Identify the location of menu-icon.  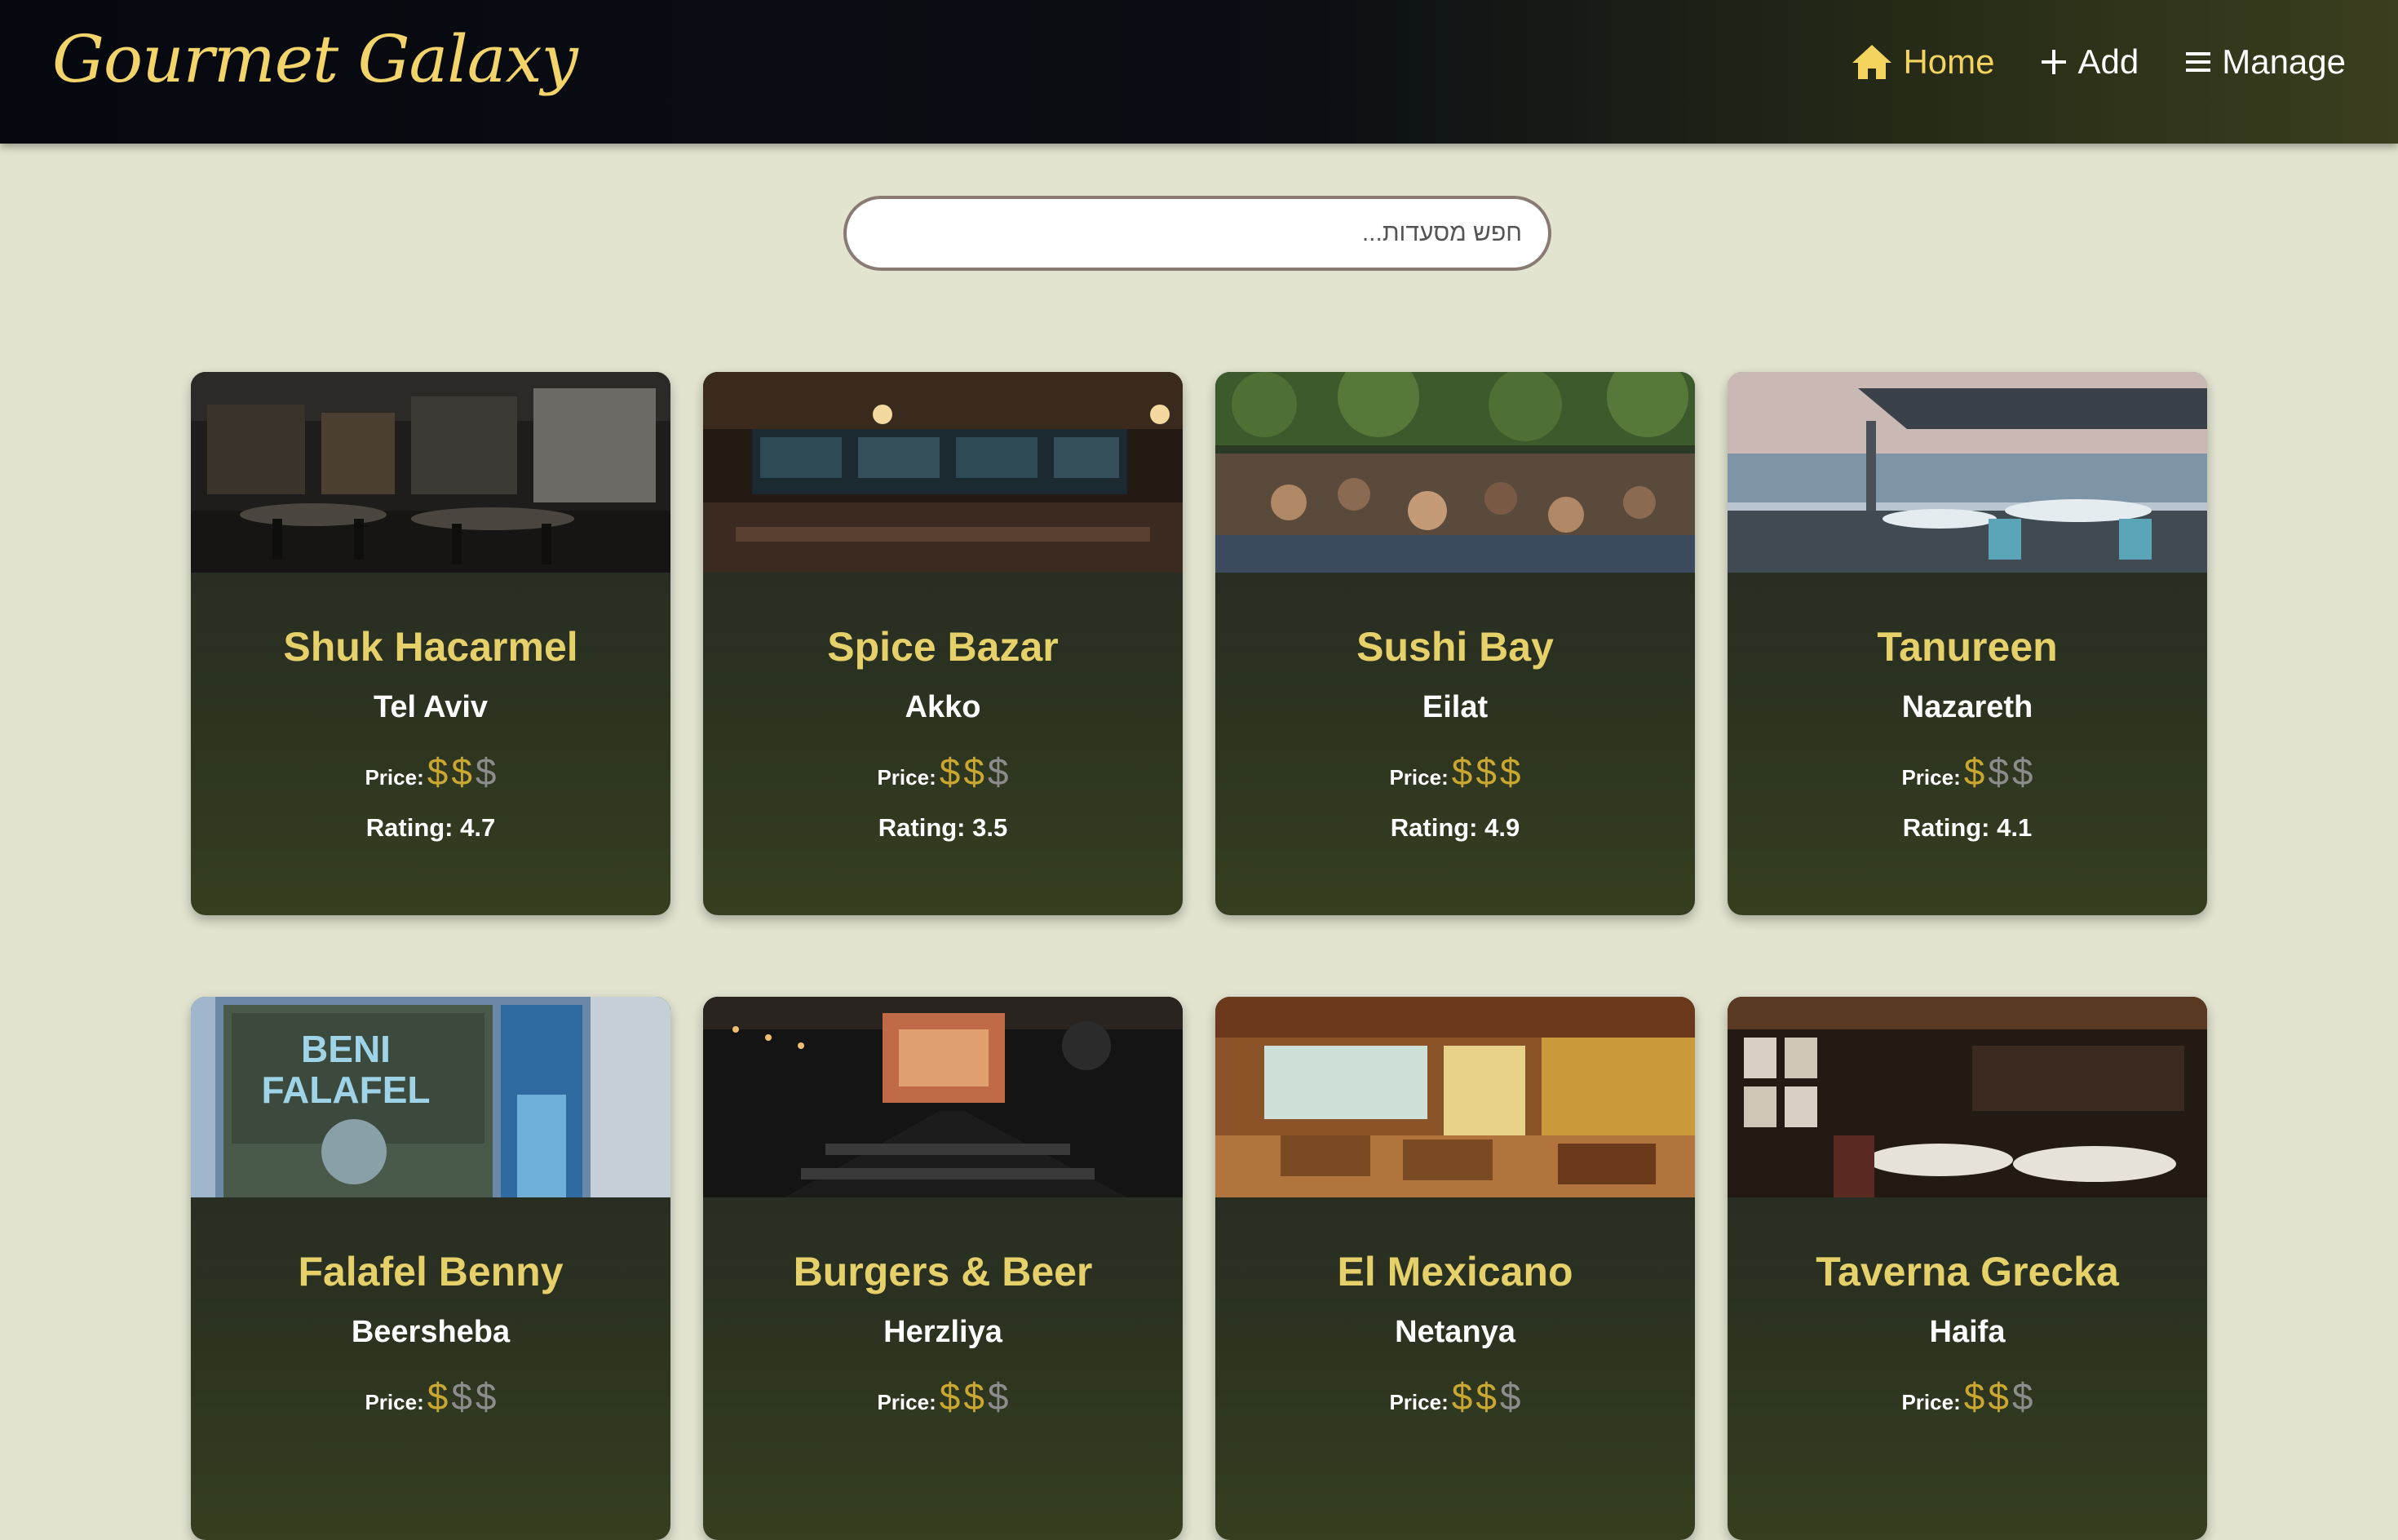
(2198, 62).